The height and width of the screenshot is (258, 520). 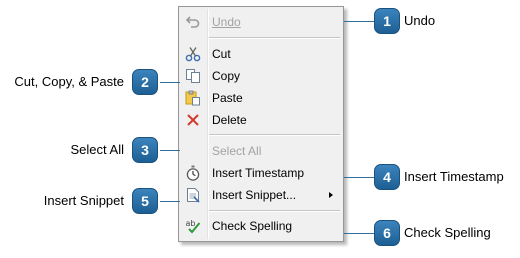 I want to click on menu-item-label: Copy, so click(x=226, y=76).